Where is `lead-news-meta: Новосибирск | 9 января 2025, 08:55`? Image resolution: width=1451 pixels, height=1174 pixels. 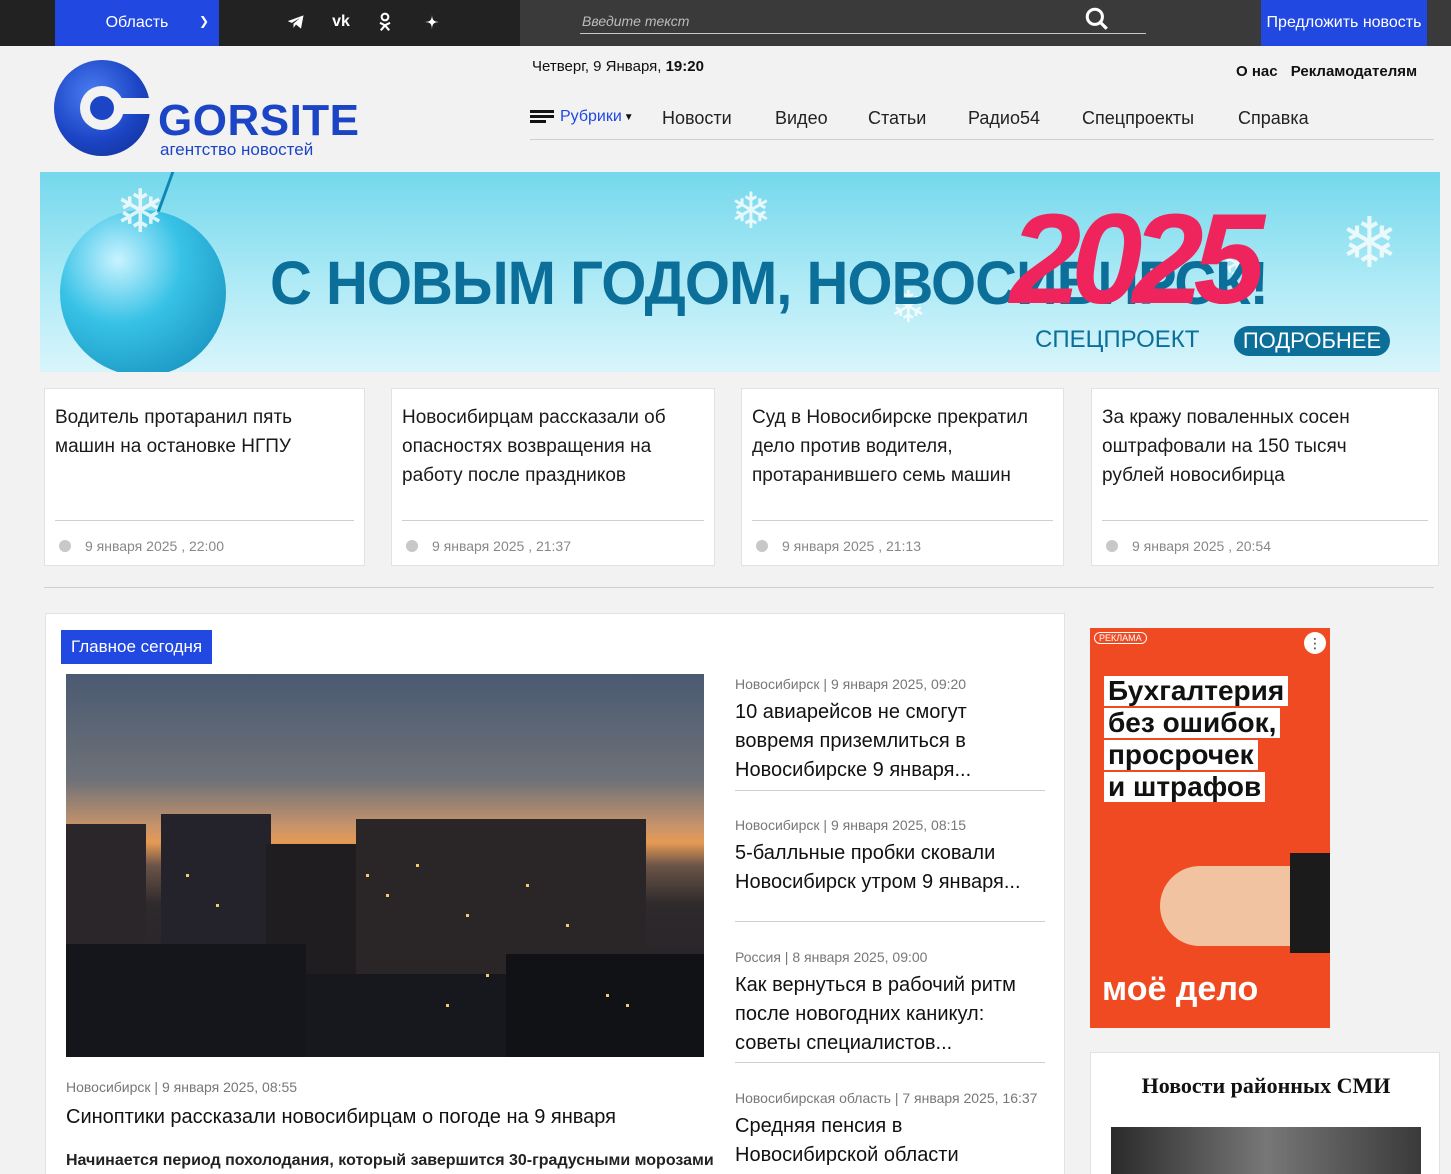
lead-news-meta: Новосибирск | 9 января 2025, 08:55 is located at coordinates (182, 1087).